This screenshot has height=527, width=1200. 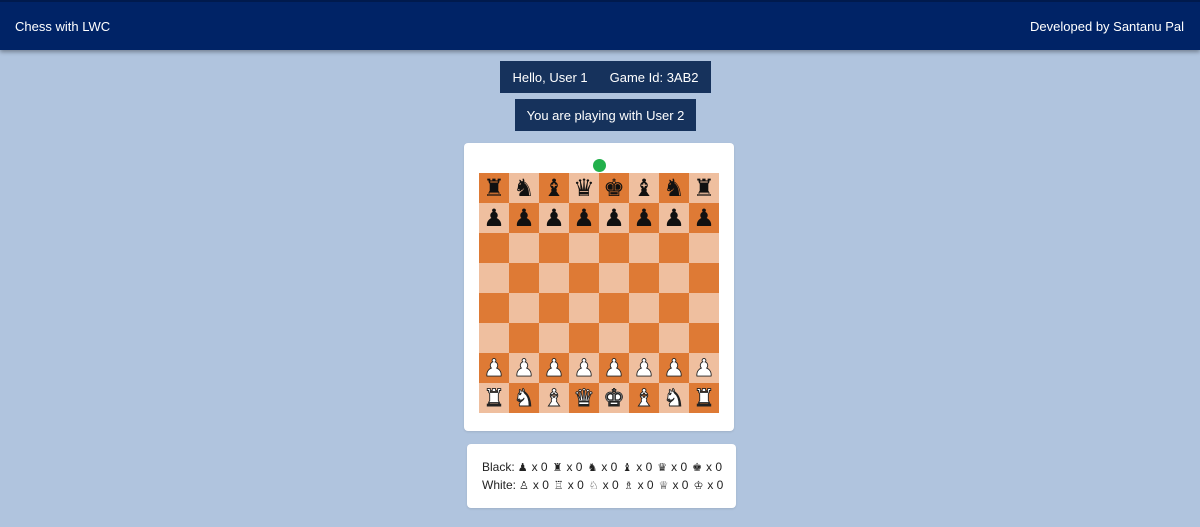 I want to click on white-king-icon: ♚, so click(x=614, y=398).